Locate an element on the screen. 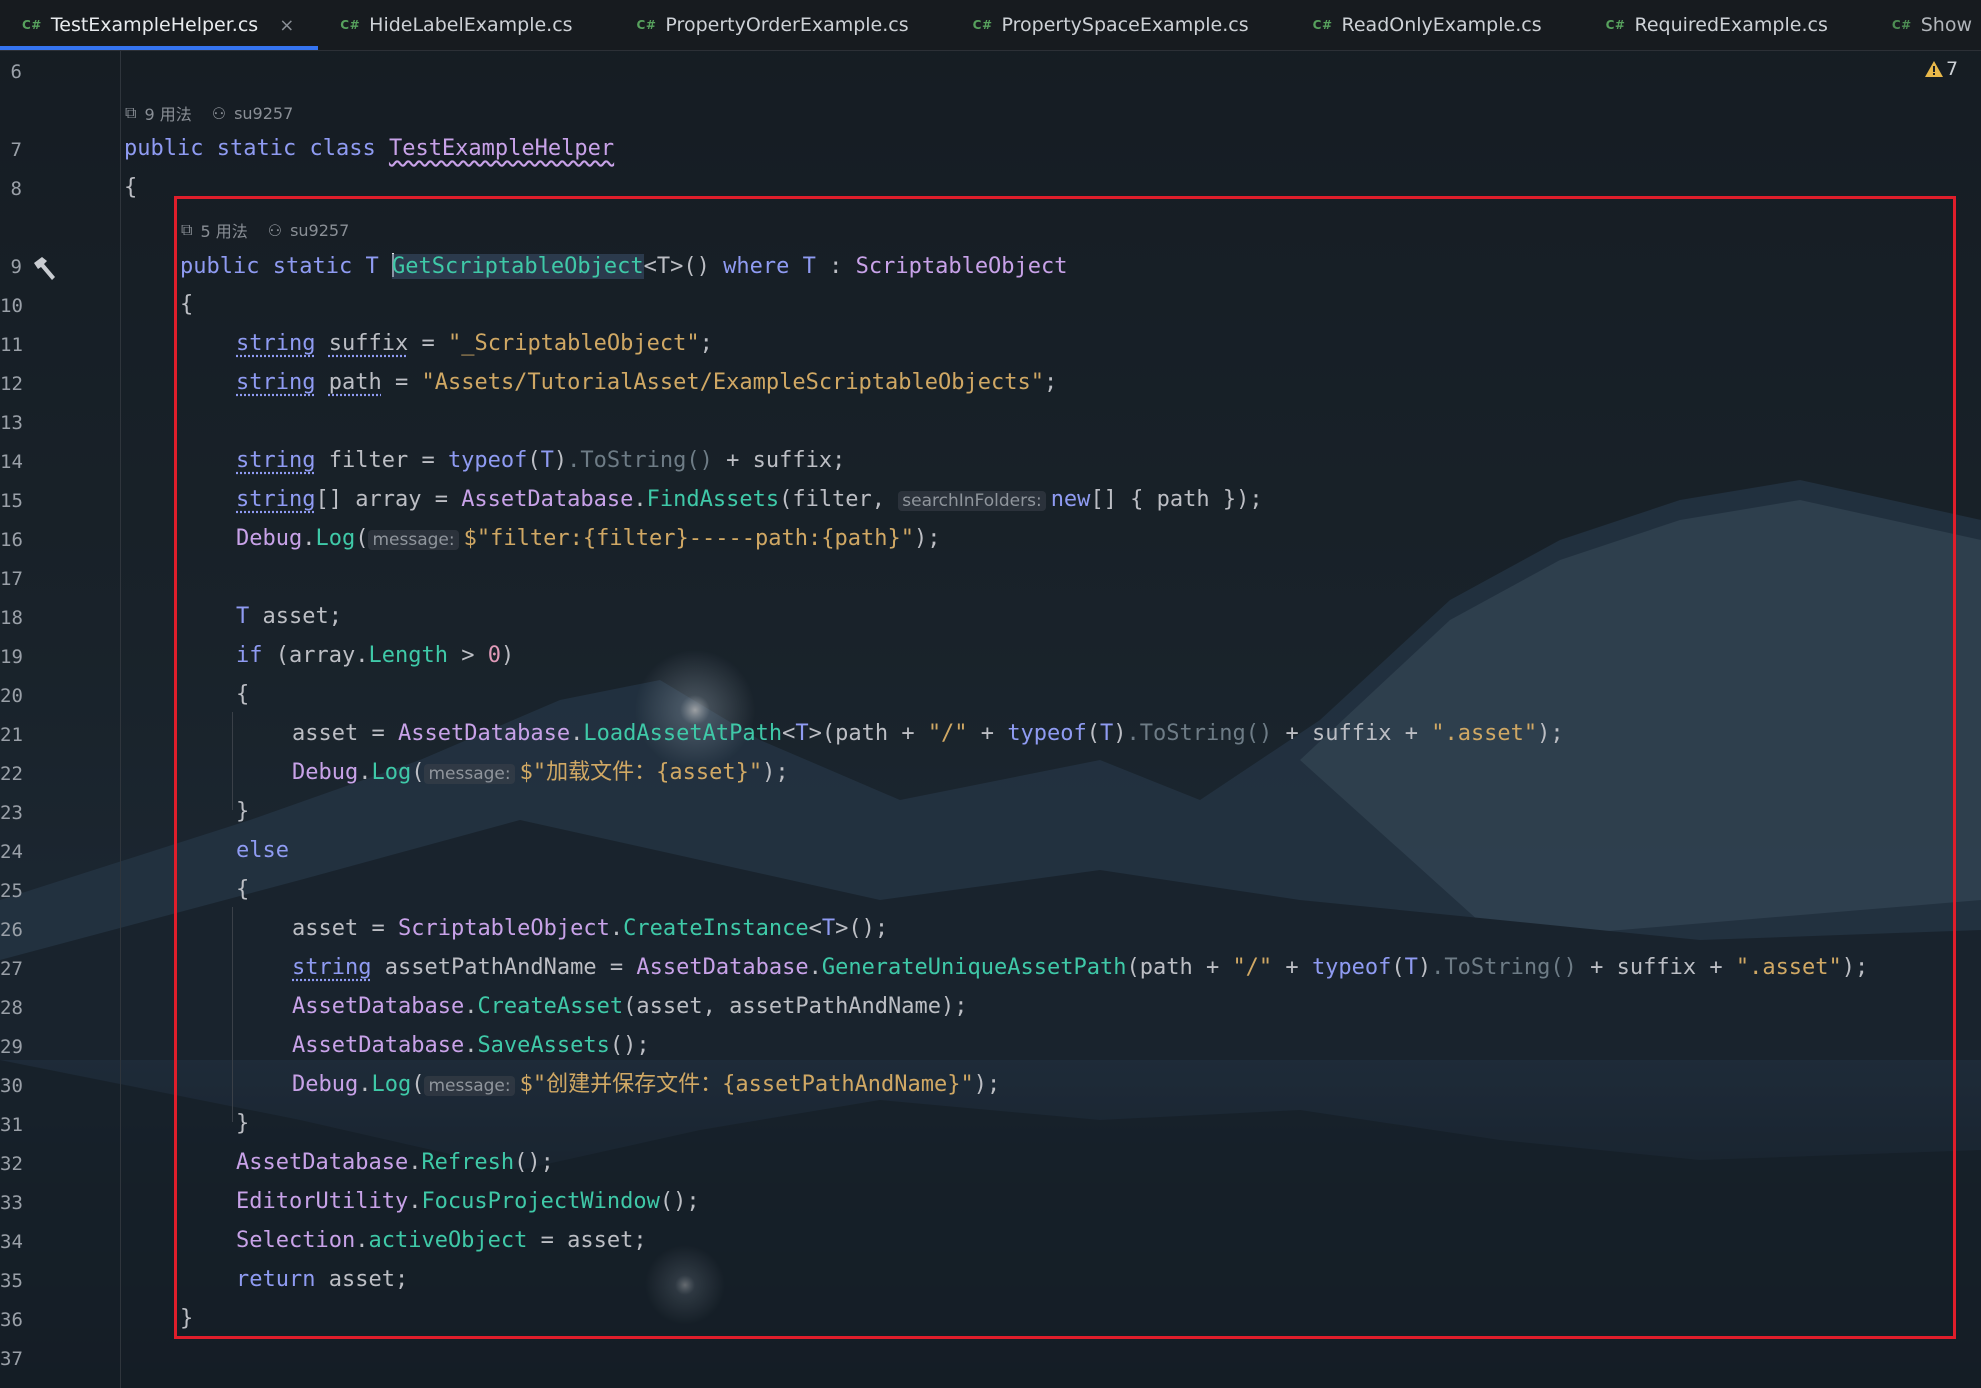 This screenshot has height=1388, width=1981. semicolon: ; is located at coordinates (706, 343).